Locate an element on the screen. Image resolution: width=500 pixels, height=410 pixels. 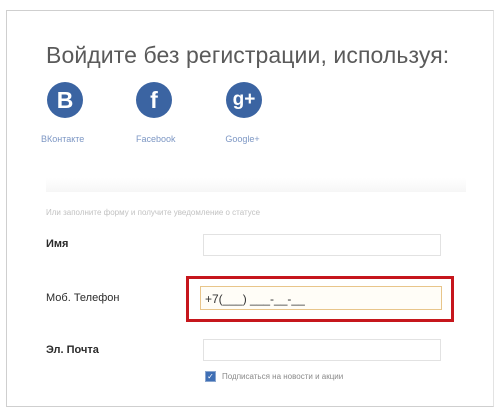
facebook-login: f Facebook is located at coordinates (156, 113).